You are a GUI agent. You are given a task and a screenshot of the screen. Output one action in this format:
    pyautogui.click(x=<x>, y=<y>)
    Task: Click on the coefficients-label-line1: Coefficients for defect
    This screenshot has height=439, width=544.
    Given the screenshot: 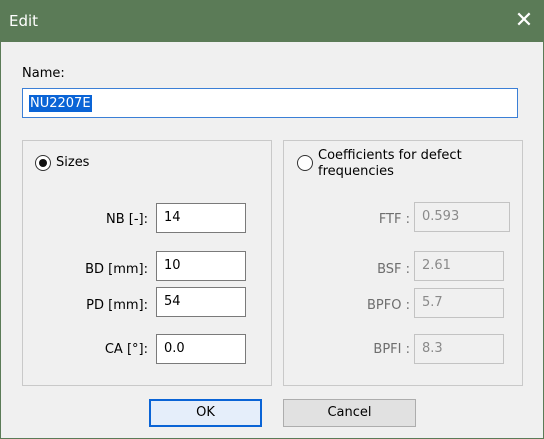 What is the action you would take?
    pyautogui.click(x=390, y=155)
    